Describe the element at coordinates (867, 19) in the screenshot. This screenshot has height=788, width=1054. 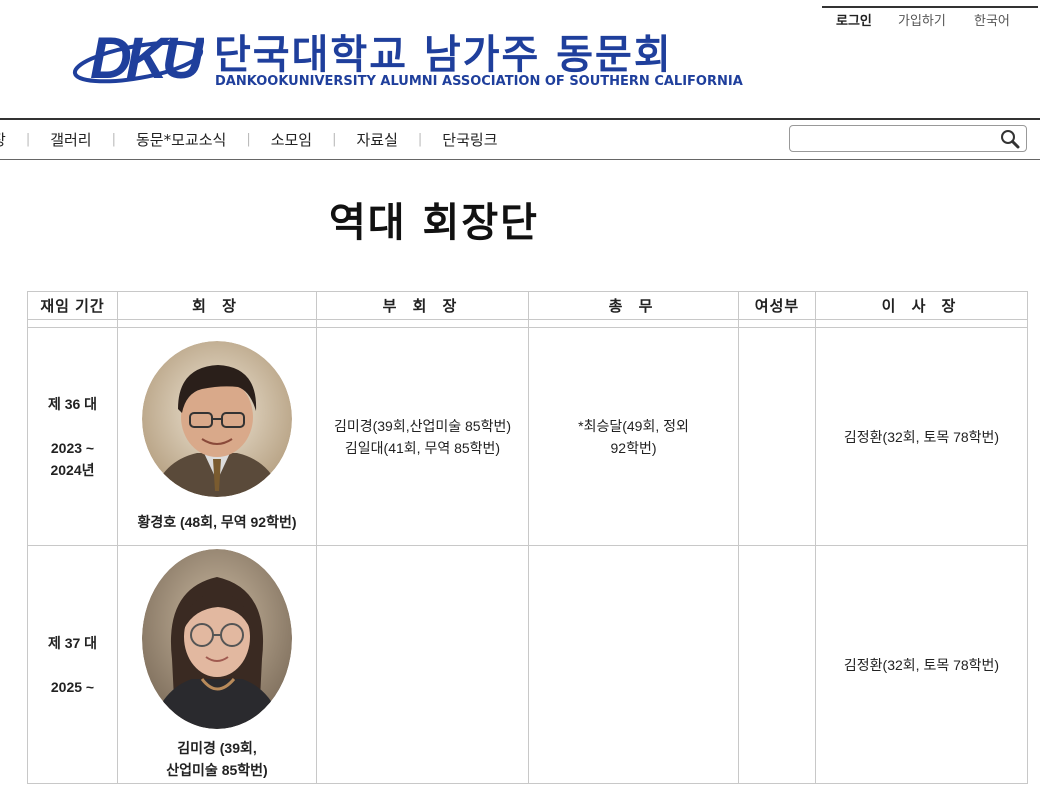
I see `login-link: 로그인` at that location.